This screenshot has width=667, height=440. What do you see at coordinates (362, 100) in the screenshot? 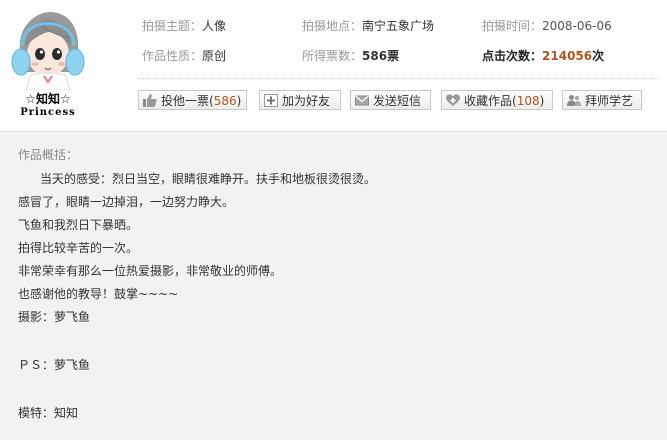
I see `envelope-icon` at bounding box center [362, 100].